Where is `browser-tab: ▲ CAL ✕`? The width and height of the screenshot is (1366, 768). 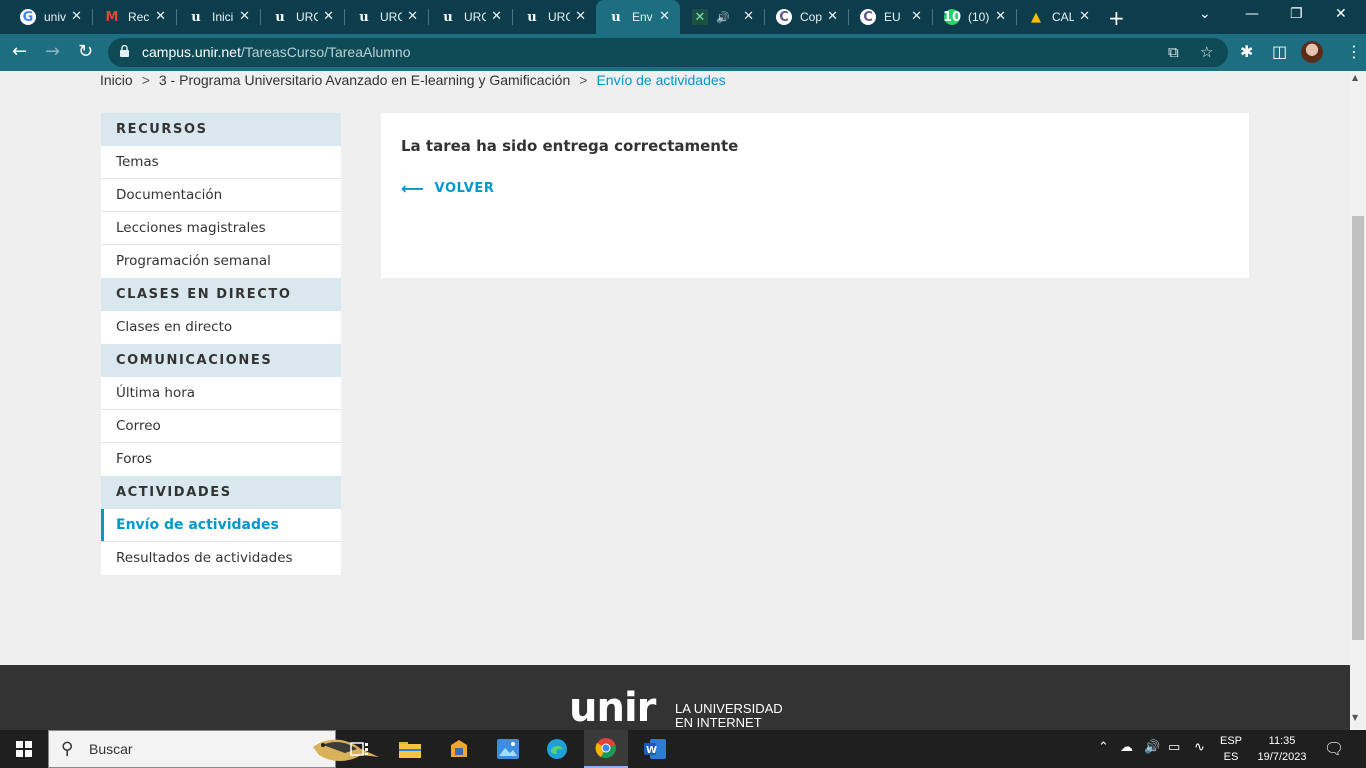
browser-tab: ▲ CAL ✕ is located at coordinates (1058, 17).